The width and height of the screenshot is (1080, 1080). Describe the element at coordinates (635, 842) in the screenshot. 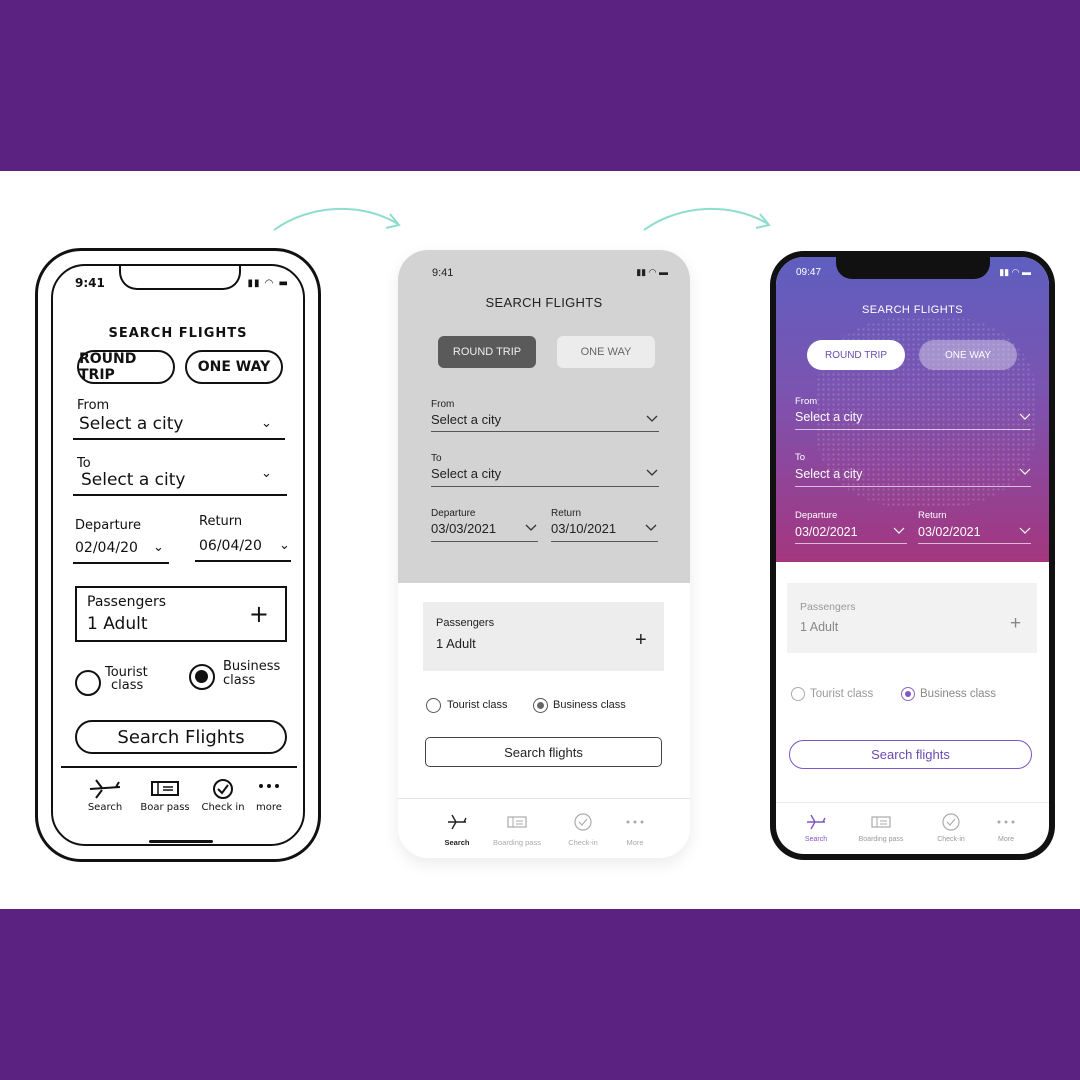

I see `nav-more-label: More` at that location.